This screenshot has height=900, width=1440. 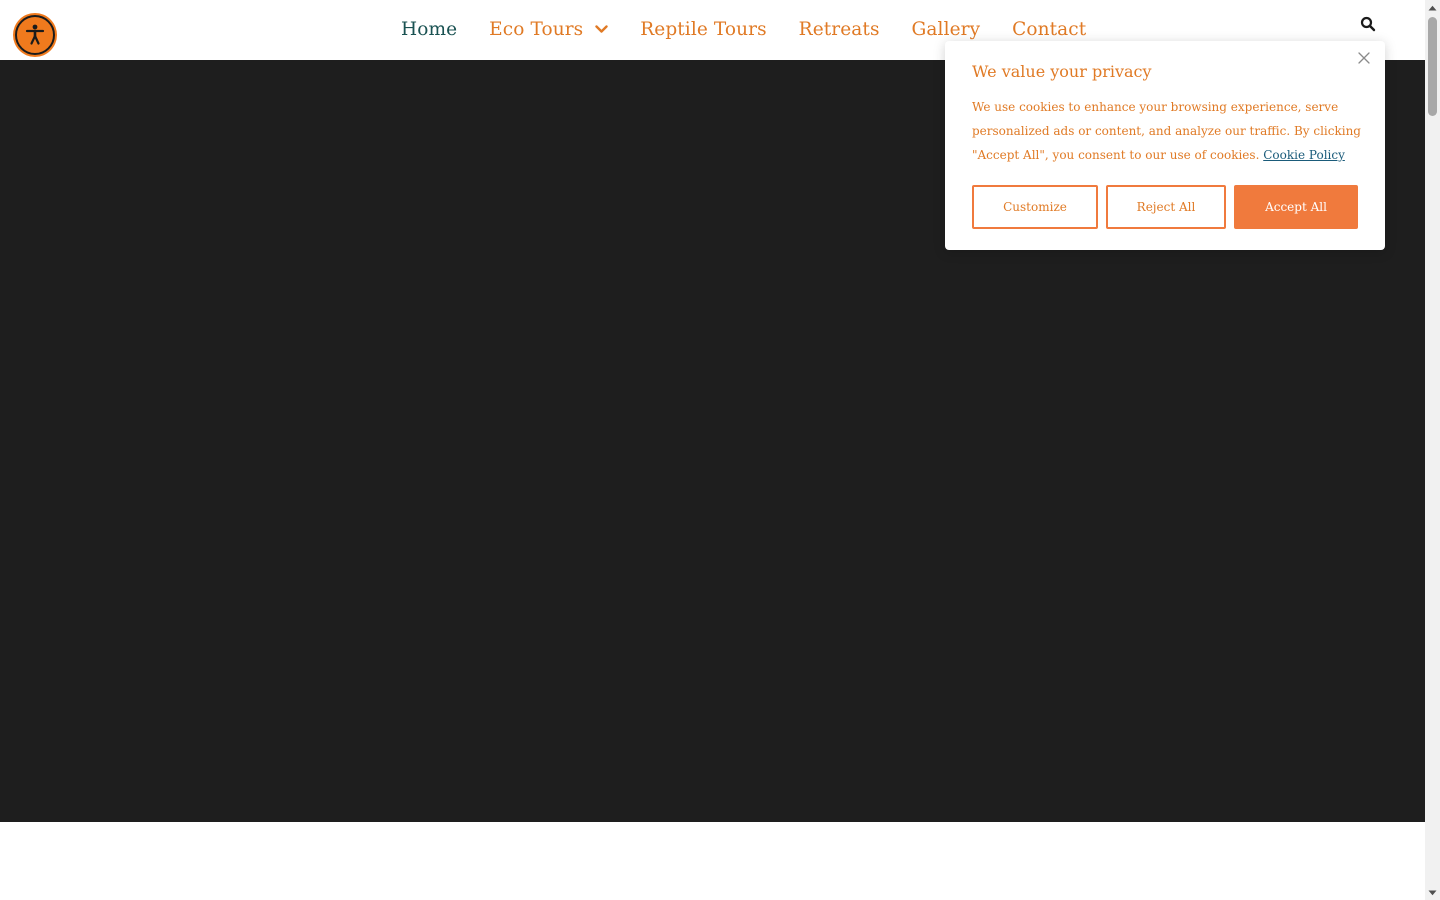 I want to click on scroll-up-arrow-icon, so click(x=1432, y=7).